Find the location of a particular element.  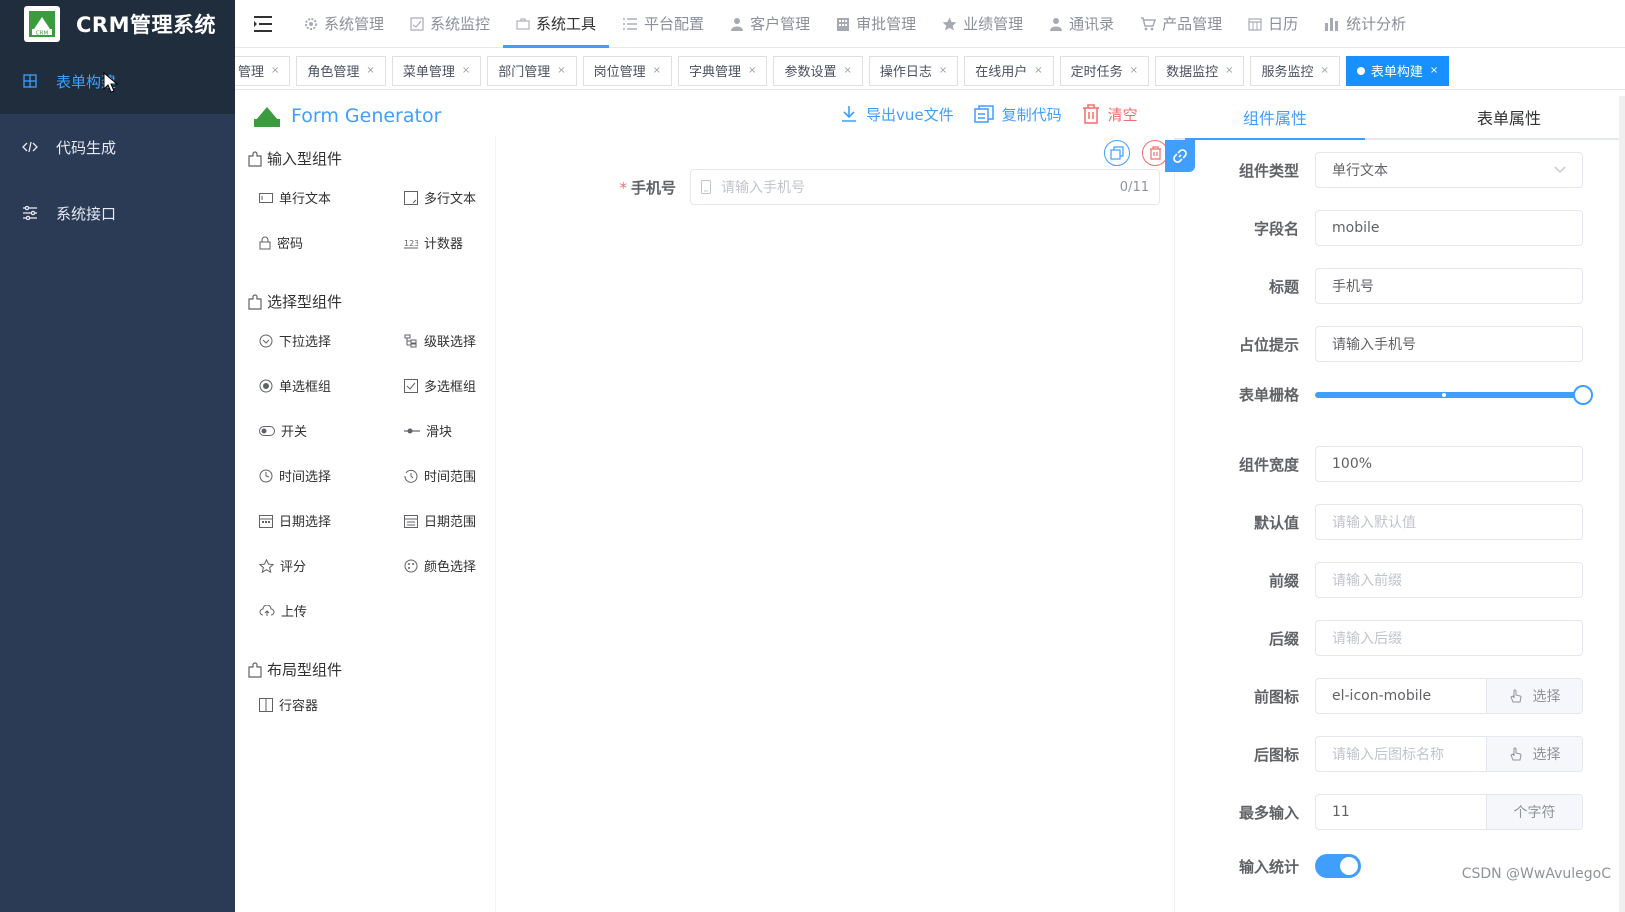

tab-params: 参数设置 × is located at coordinates (818, 70).